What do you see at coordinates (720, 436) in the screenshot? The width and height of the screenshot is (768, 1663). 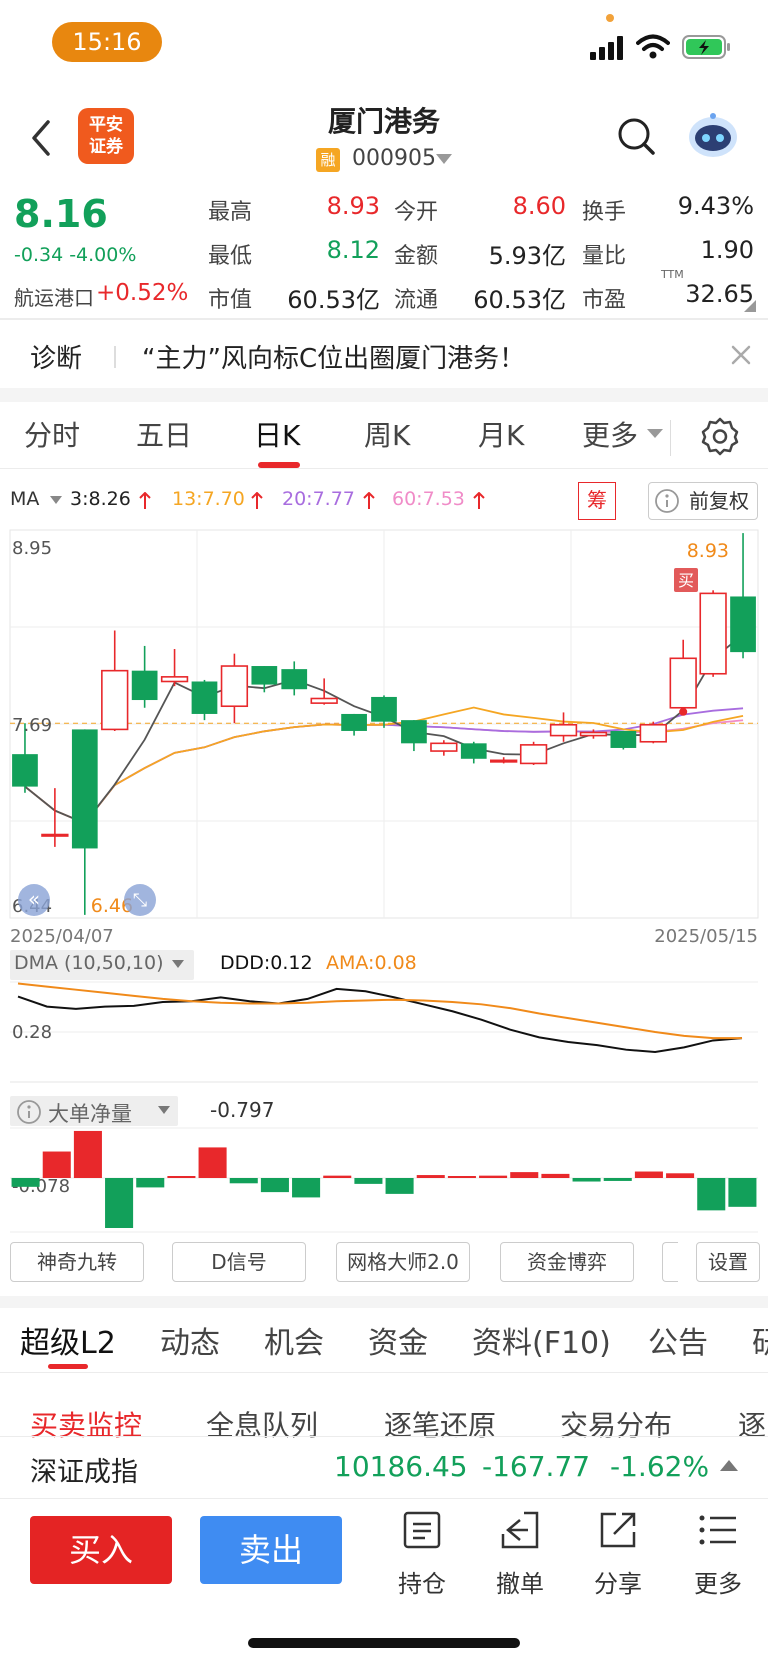 I see `gear-icon` at bounding box center [720, 436].